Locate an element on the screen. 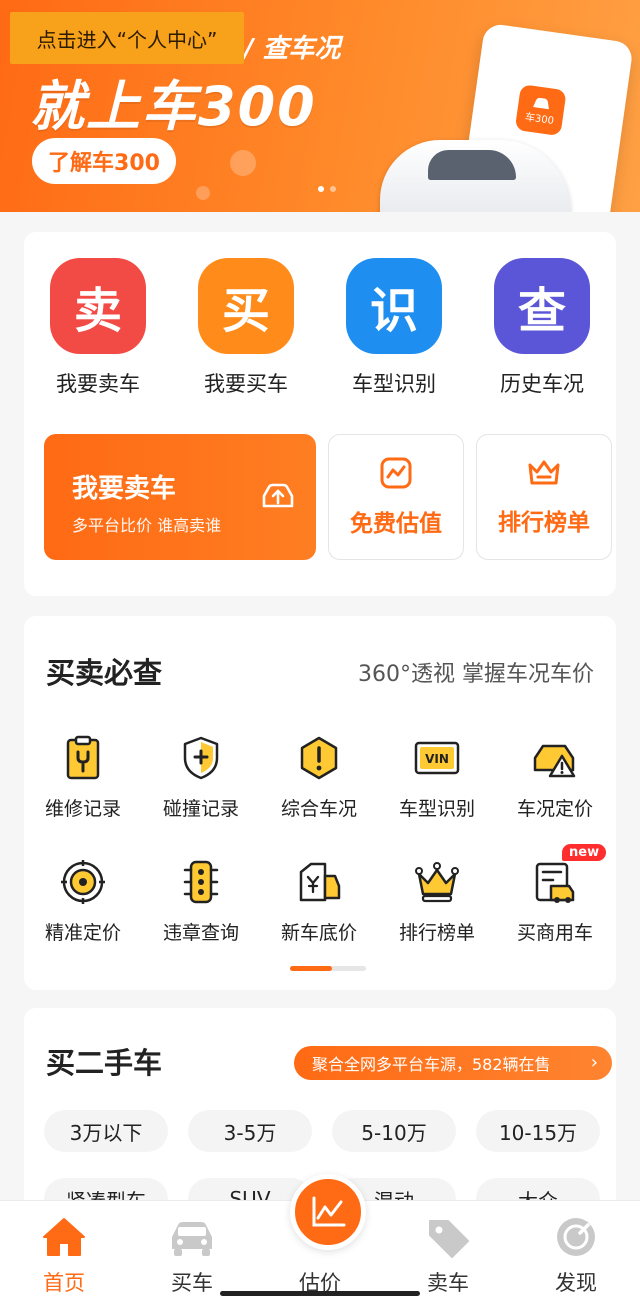  used-cars-promo: 聚合全网多平台车源，582辆在售 › is located at coordinates (453, 1063).